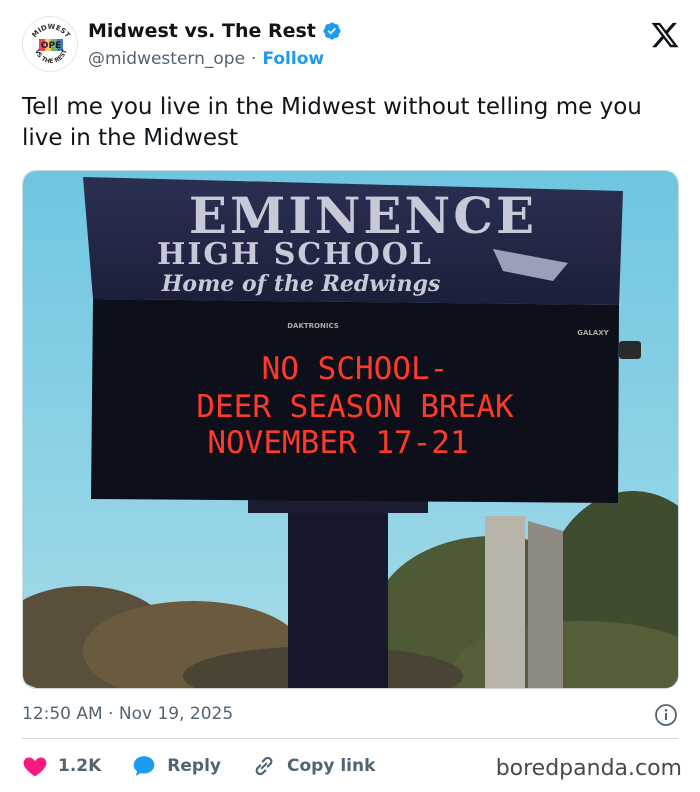 The height and width of the screenshot is (792, 700). Describe the element at coordinates (264, 766) in the screenshot. I see `link-icon` at that location.